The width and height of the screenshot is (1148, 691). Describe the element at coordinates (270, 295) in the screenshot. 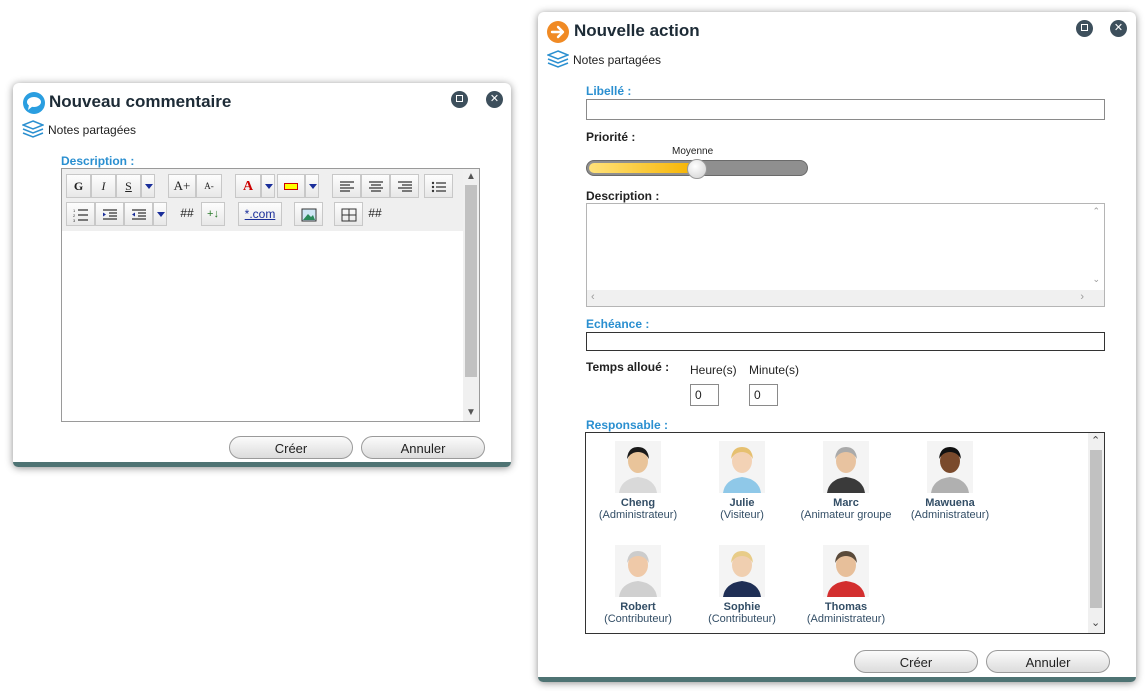

I see `rich-text-editor: G I S A+ A- A 123 ## +↓ *.com ## ▲ ▼` at that location.